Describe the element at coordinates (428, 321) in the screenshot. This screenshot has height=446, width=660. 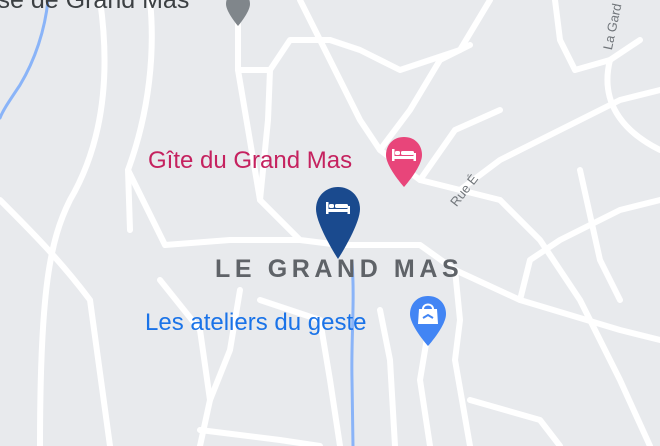
I see `shopping-bag-icon` at that location.